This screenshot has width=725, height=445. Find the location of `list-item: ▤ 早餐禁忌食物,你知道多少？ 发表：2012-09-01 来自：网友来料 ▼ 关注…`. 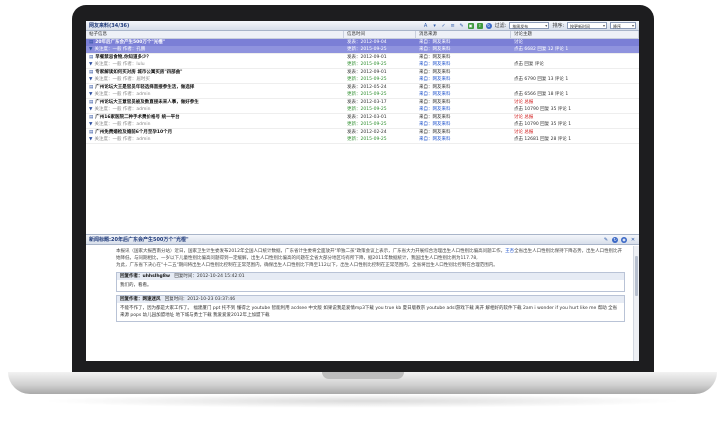

list-item: ▤ 早餐禁忌食物,你知道多少？ 发表：2012-09-01 来自：网友来料 ▼ 关注… is located at coordinates (362, 61).